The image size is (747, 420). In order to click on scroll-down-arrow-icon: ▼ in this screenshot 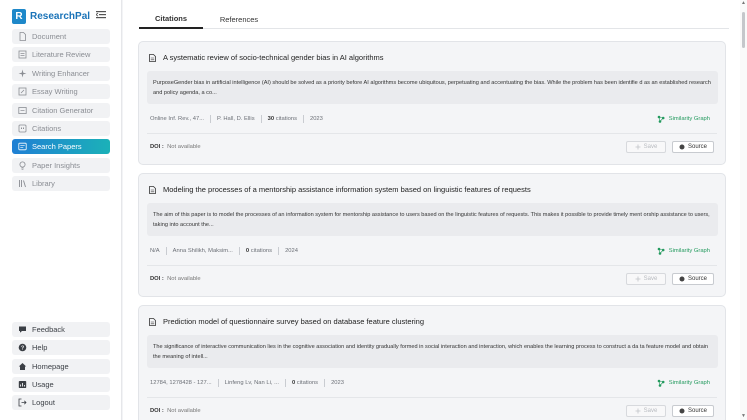, I will do `click(743, 416)`.